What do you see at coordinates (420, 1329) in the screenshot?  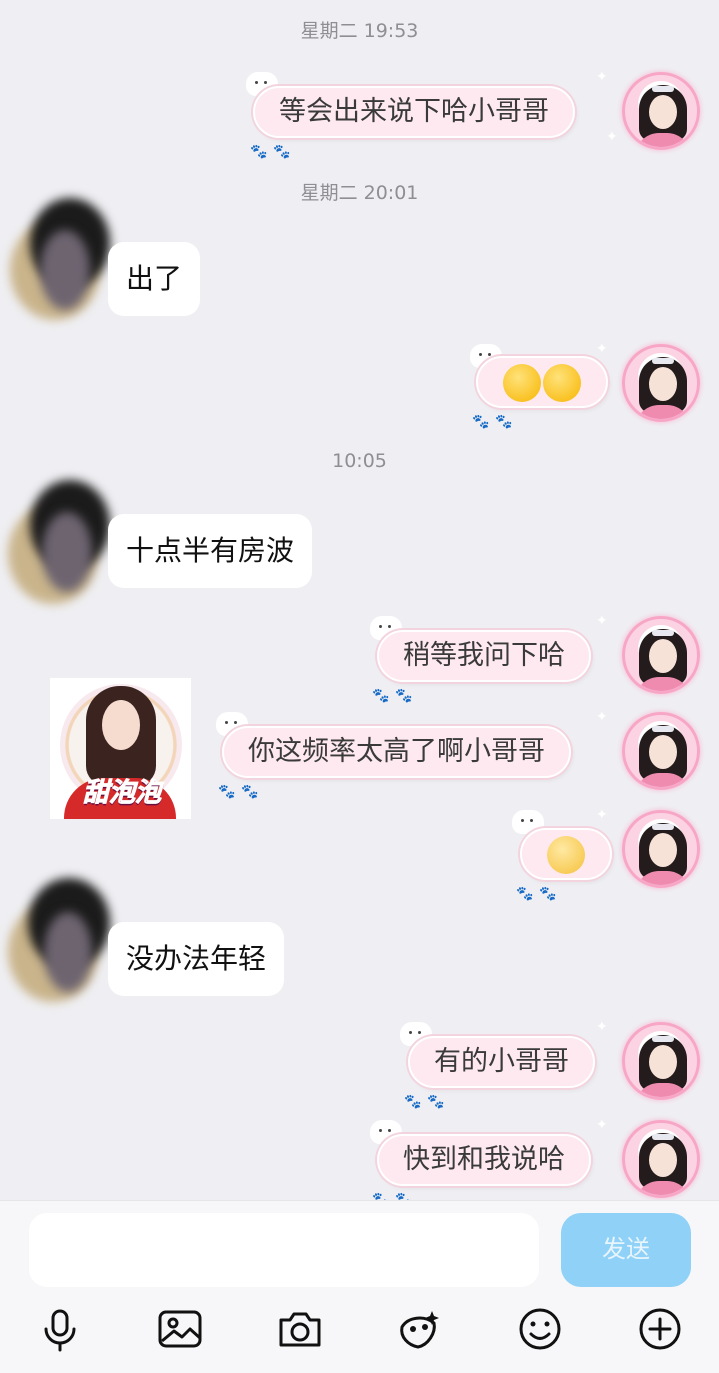 I see `face-edit-icon` at bounding box center [420, 1329].